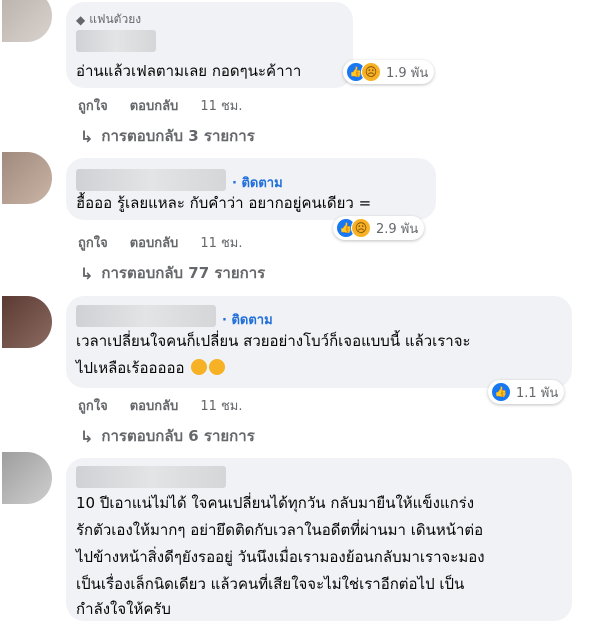 The image size is (600, 623). Describe the element at coordinates (123, 609) in the screenshot. I see `comment-text-line: กำลังใจให้ครับ` at that location.